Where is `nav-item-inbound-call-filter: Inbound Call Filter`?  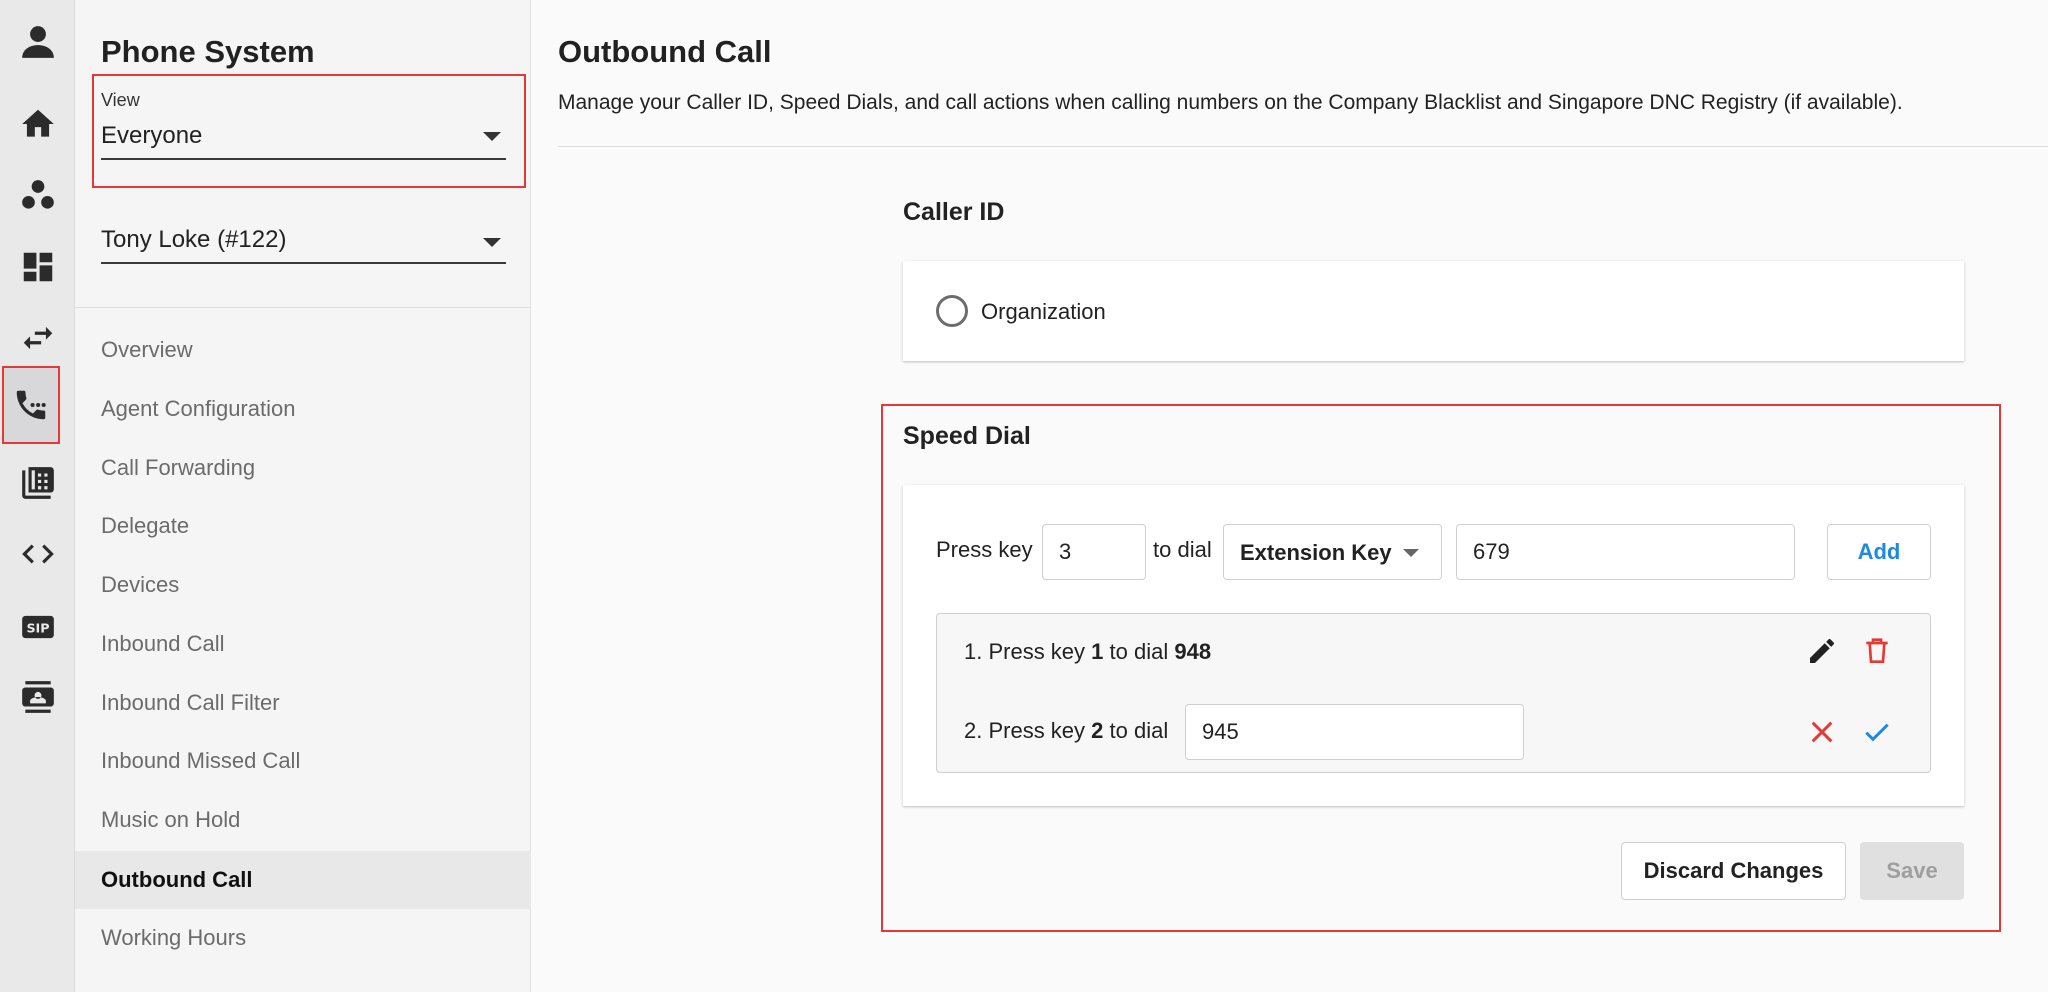
nav-item-inbound-call-filter: Inbound Call Filter is located at coordinates (303, 703).